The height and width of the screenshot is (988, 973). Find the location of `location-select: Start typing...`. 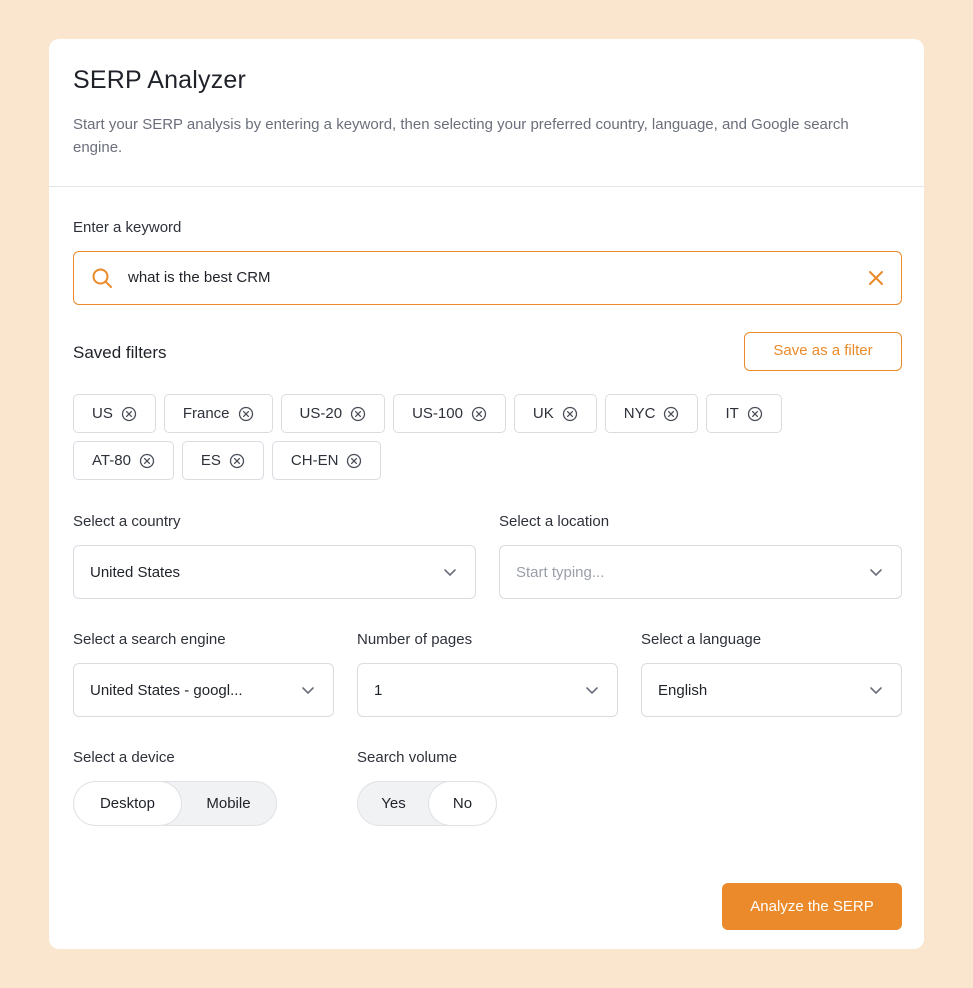

location-select: Start typing... is located at coordinates (700, 572).